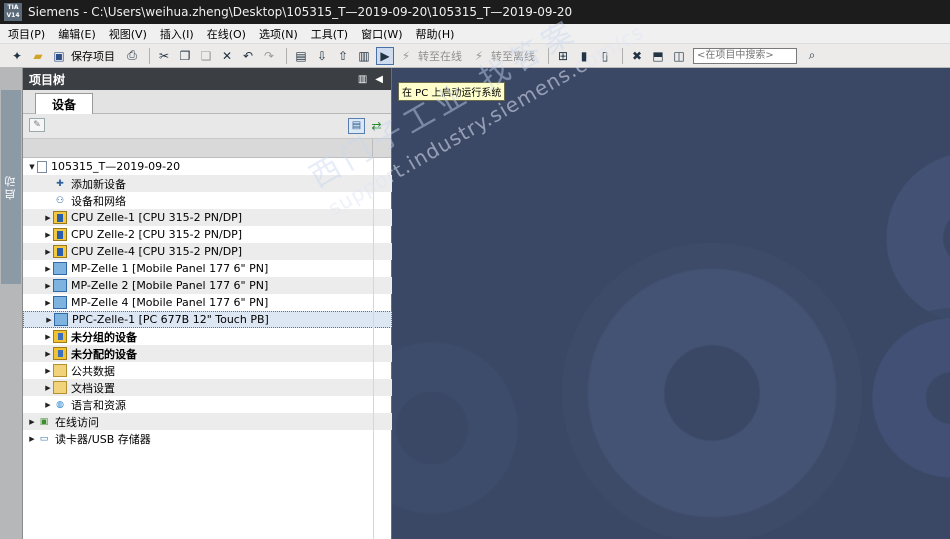  Describe the element at coordinates (17, 56) in the screenshot. I see `new-project-icon: ✦` at that location.